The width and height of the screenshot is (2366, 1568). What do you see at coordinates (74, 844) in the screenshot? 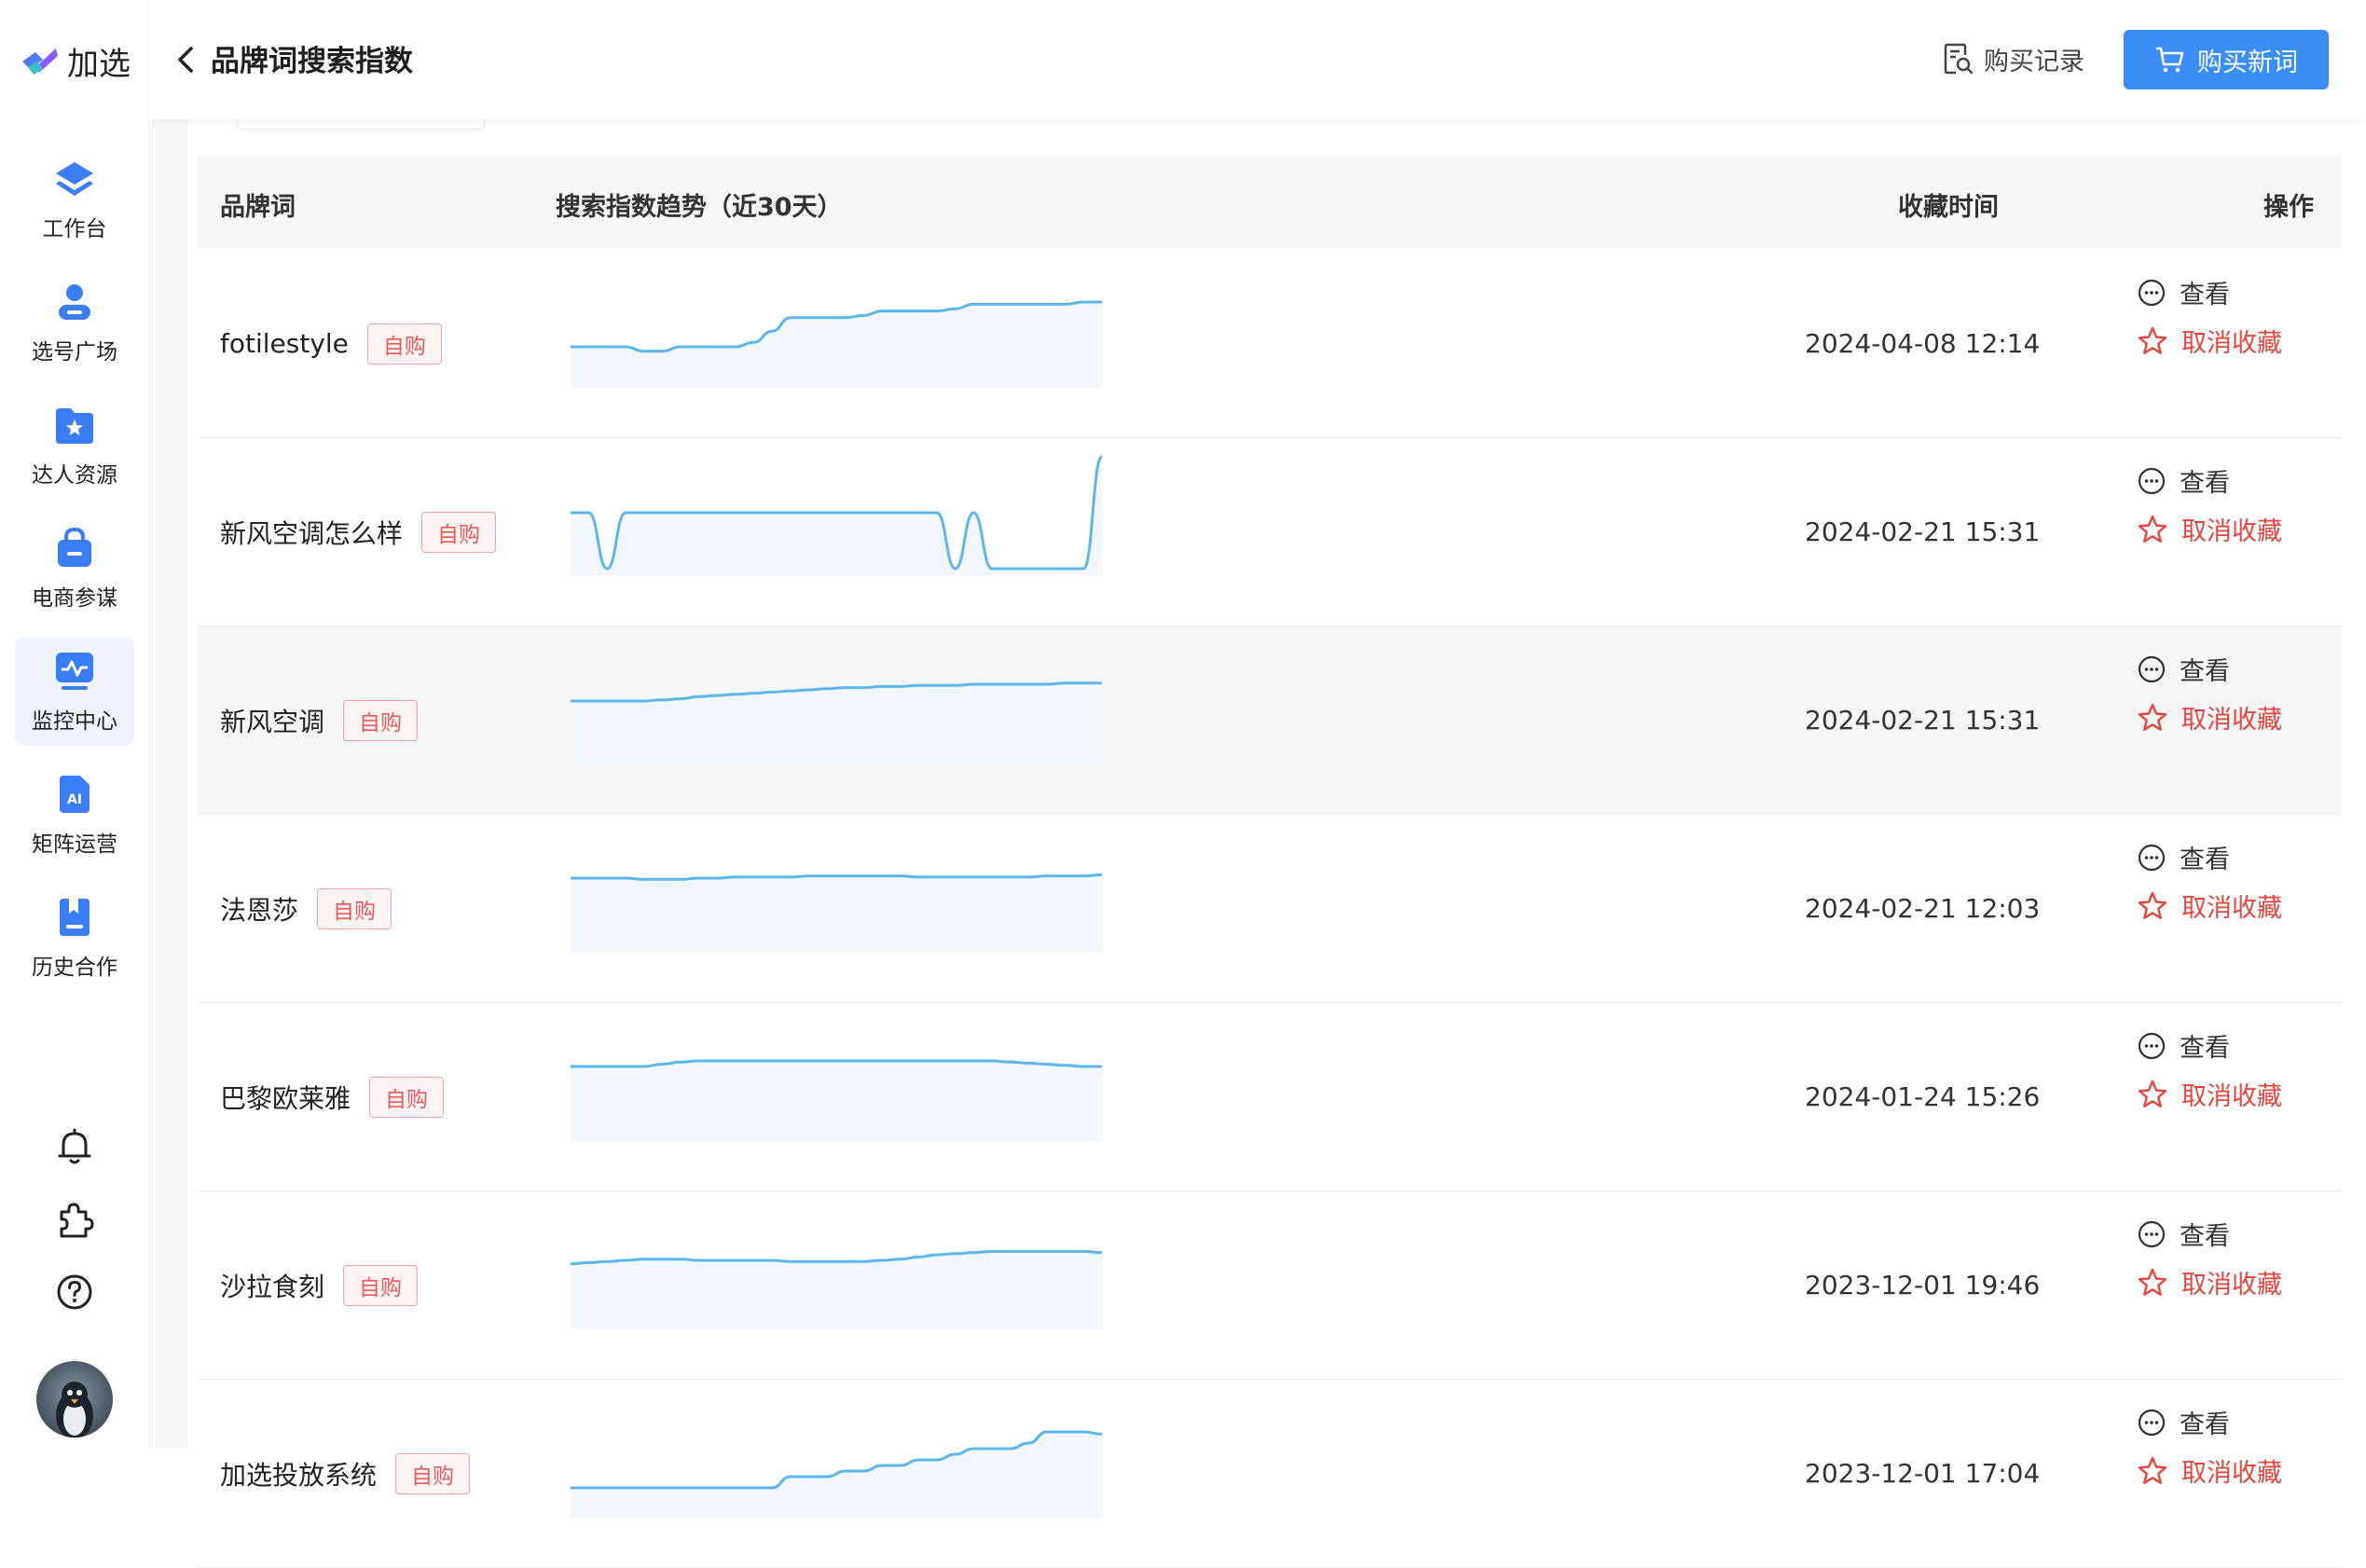
I see `sidebar-item-label: 矩阵运营` at bounding box center [74, 844].